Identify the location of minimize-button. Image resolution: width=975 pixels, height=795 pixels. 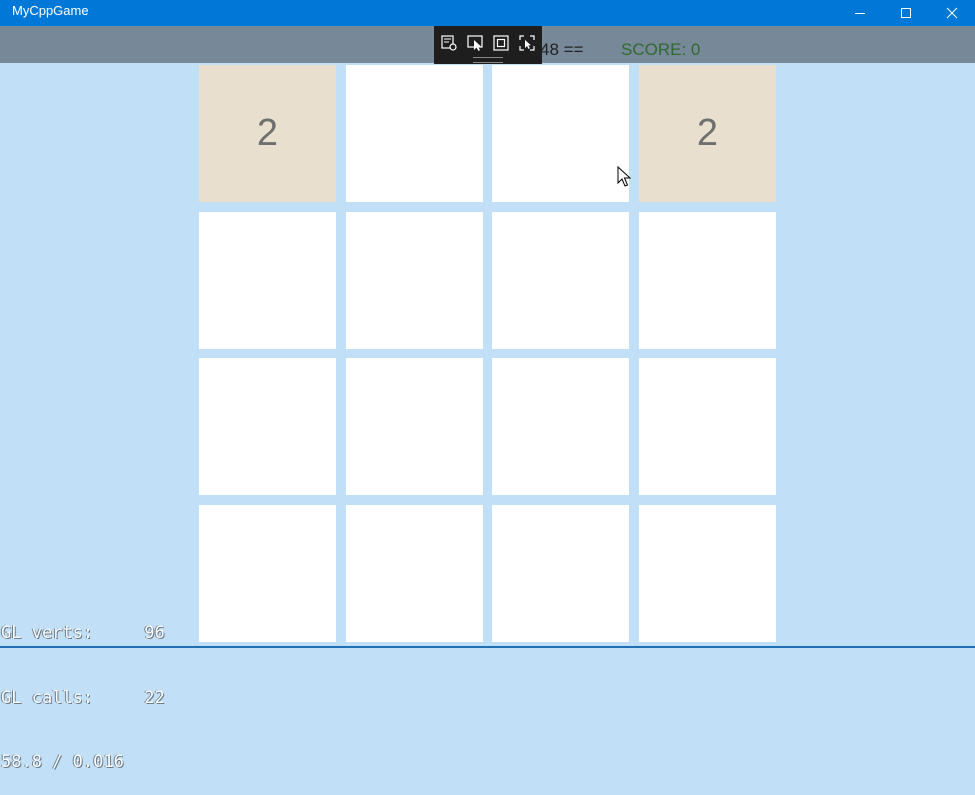
(860, 13).